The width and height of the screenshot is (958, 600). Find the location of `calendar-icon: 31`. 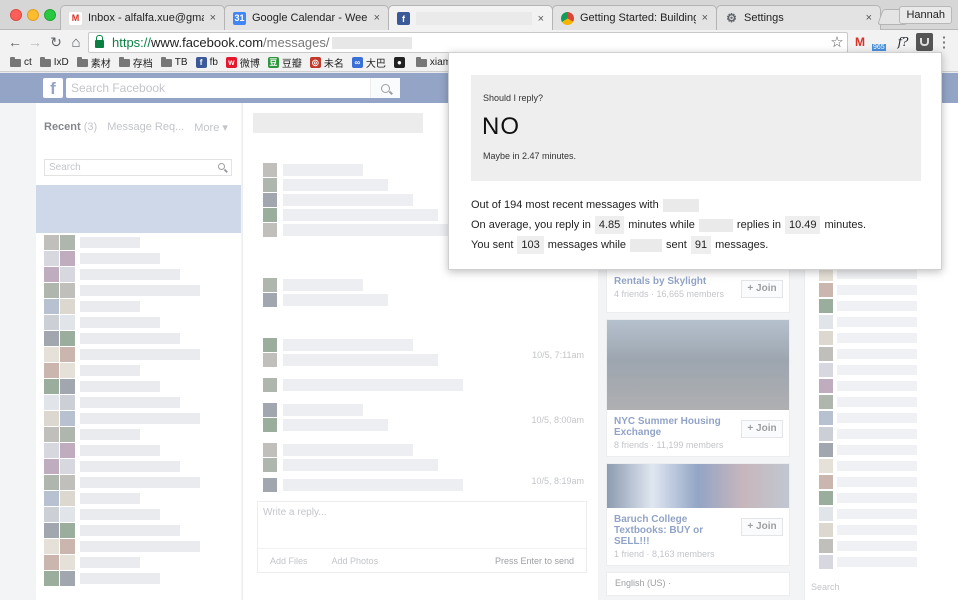

calendar-icon: 31 is located at coordinates (239, 18).